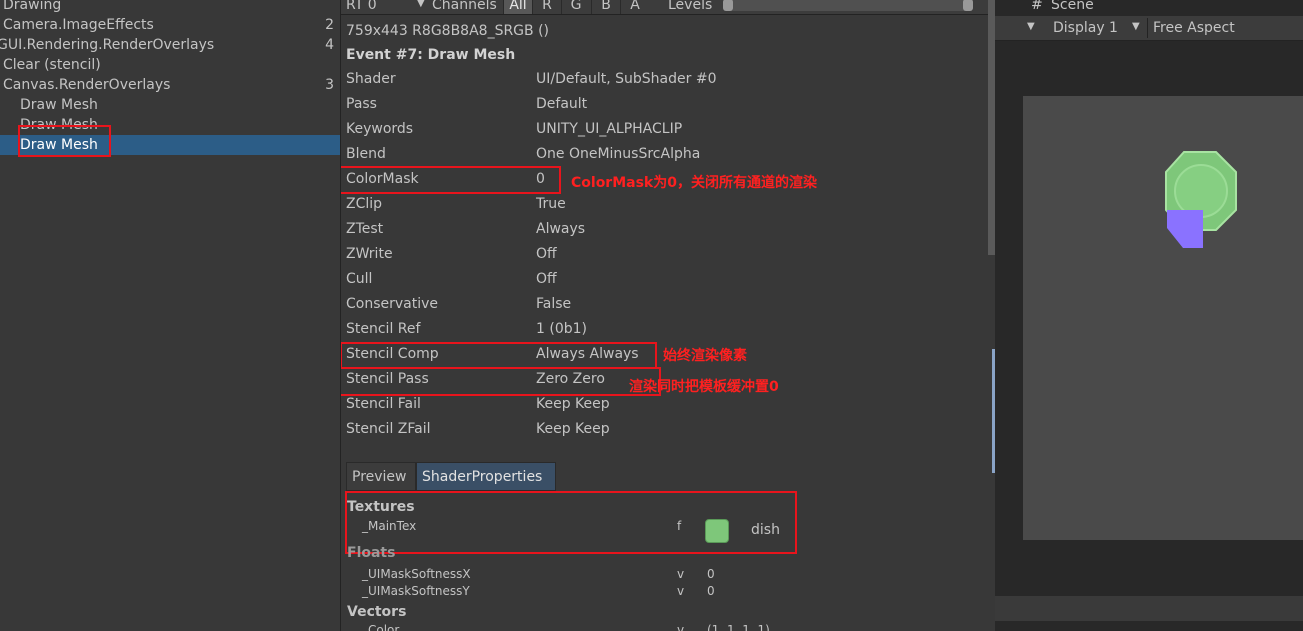  What do you see at coordinates (554, 304) in the screenshot?
I see `shader-state-value: False` at bounding box center [554, 304].